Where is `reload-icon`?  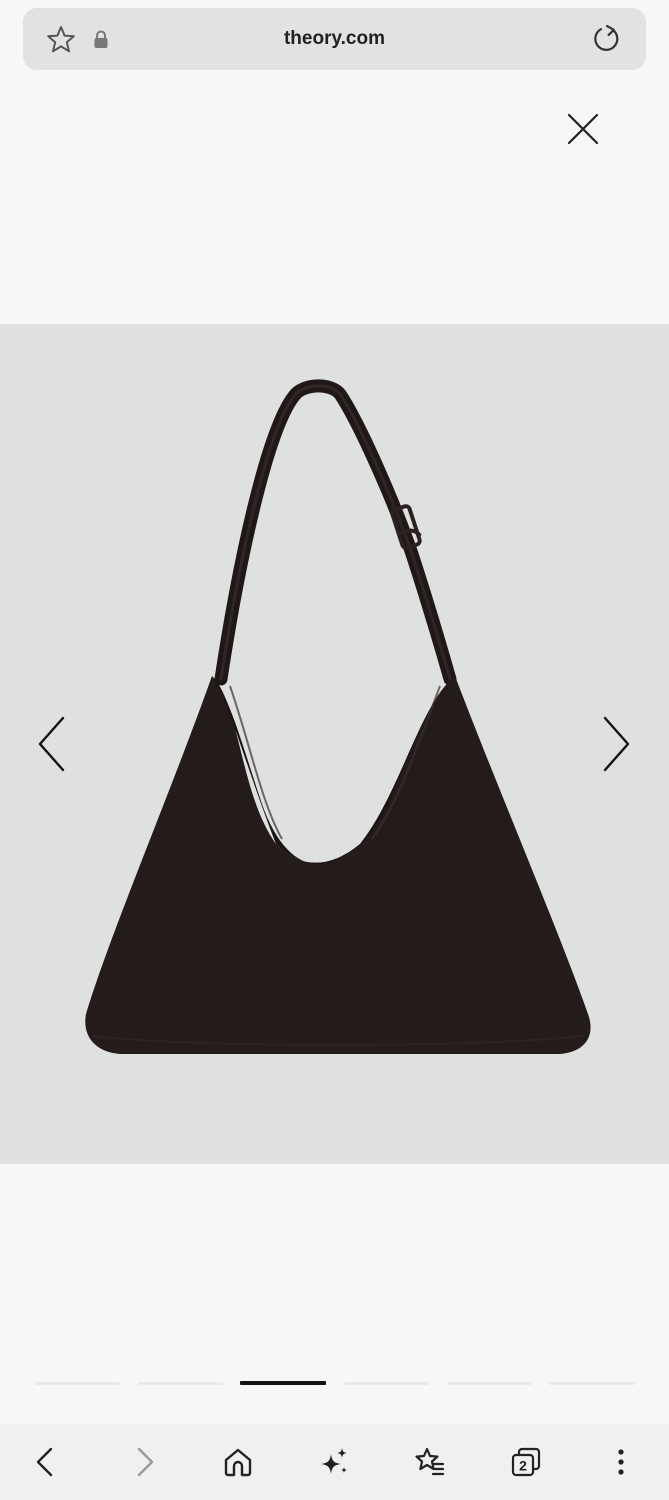 reload-icon is located at coordinates (607, 39).